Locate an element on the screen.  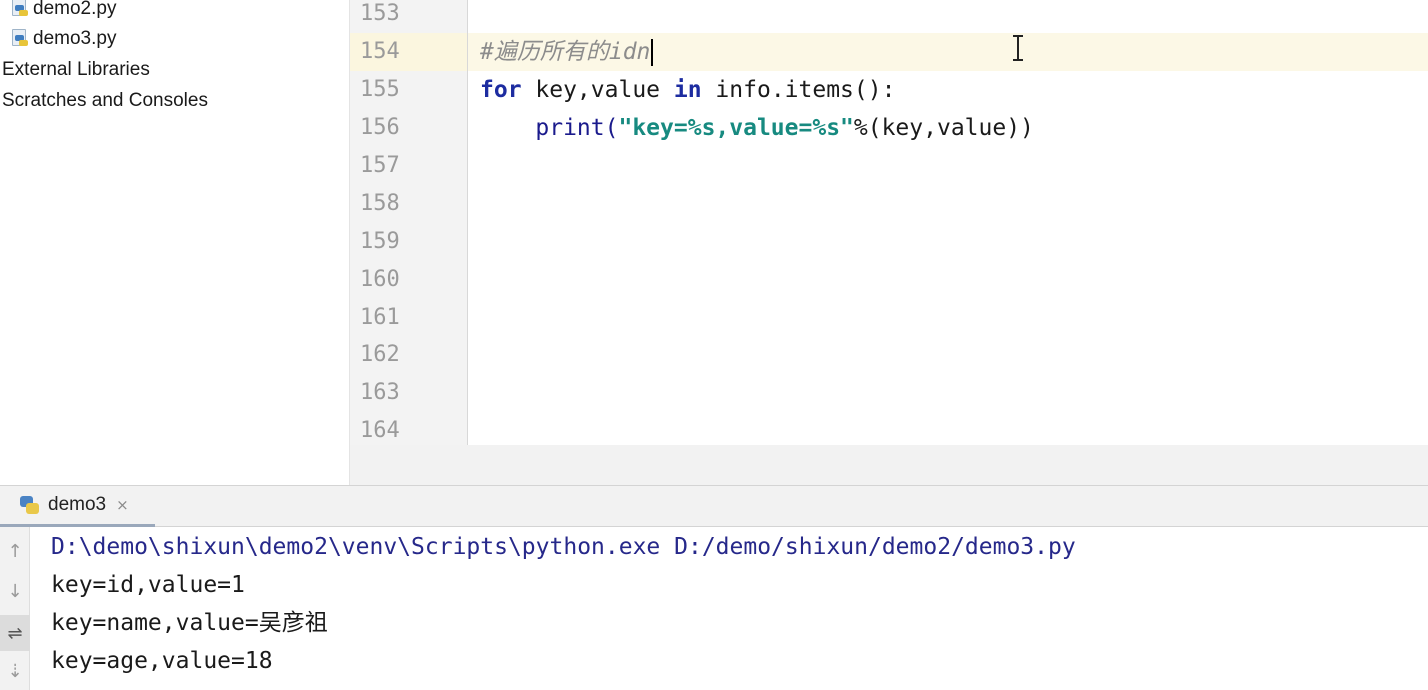
code-line-for: for key,value in info.items(): is located at coordinates (687, 90).